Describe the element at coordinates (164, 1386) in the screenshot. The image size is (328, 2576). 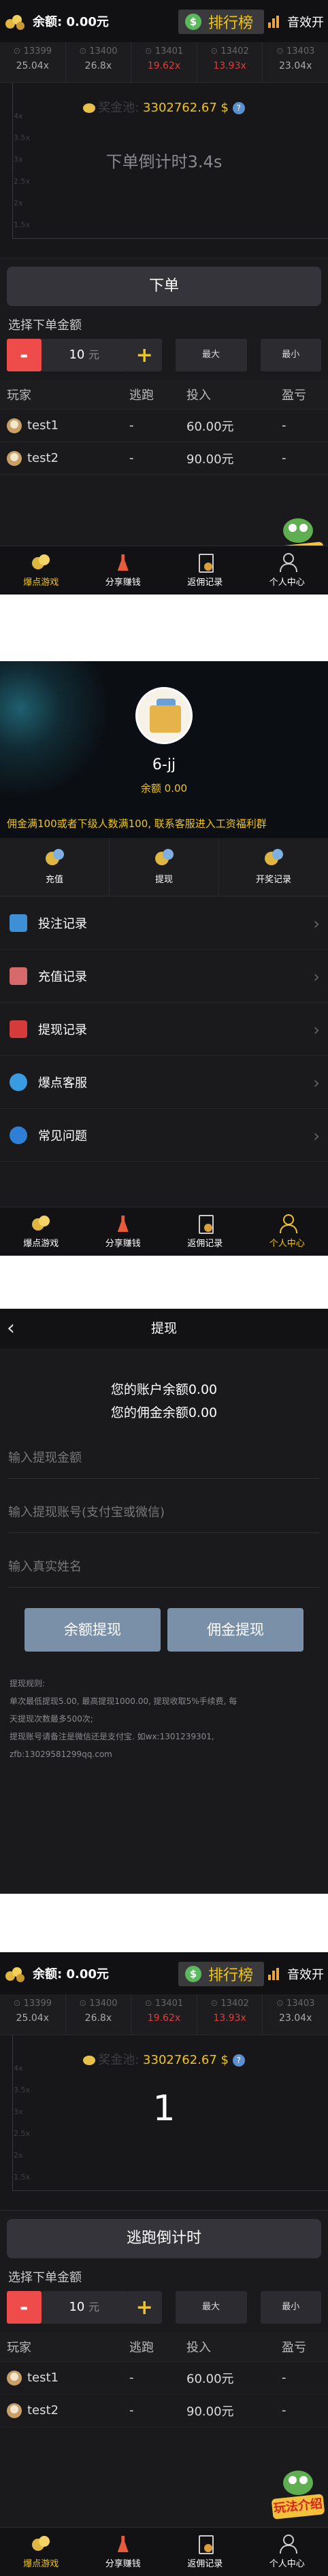
I see `withdraw-balances: 您的账户余额0.00 您的佣金余额0.00` at that location.